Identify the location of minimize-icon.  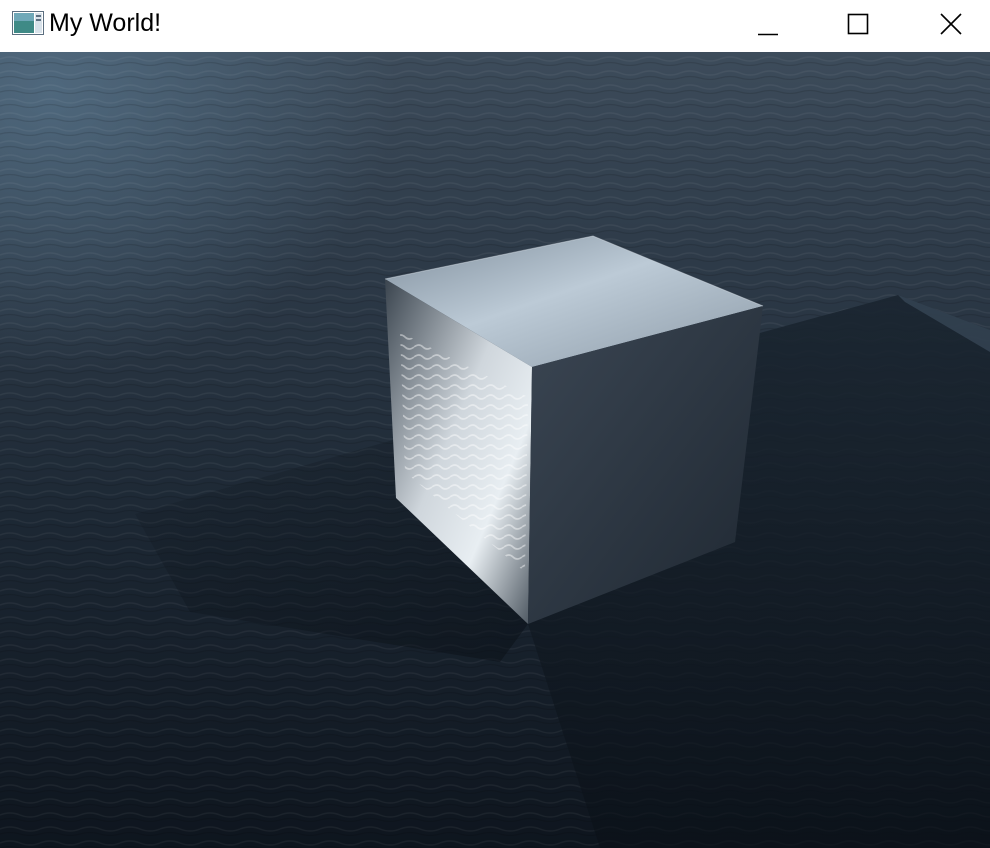
(768, 34).